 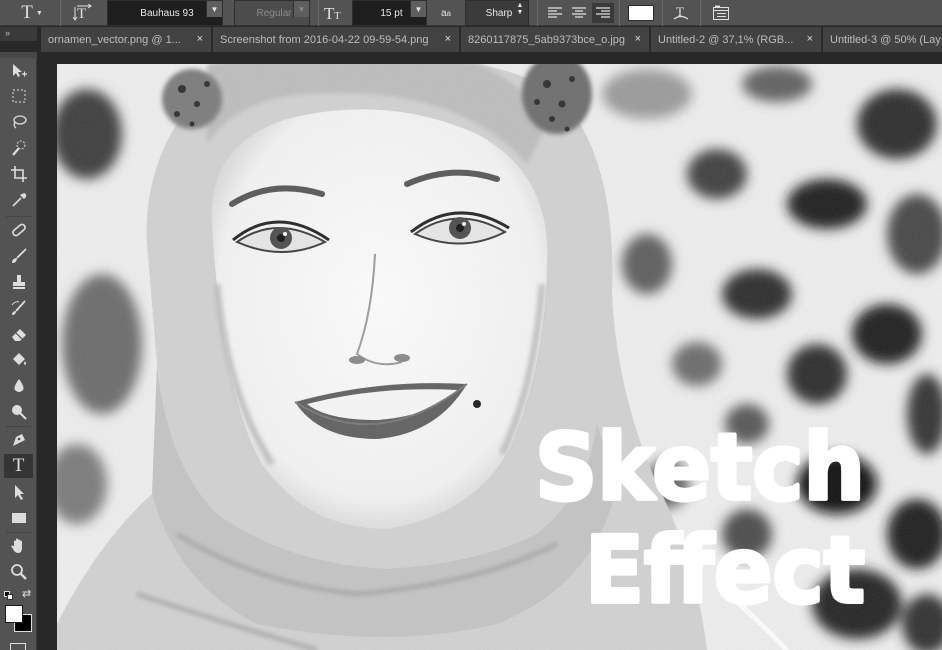 I want to click on hand-tool, so click(x=18, y=546).